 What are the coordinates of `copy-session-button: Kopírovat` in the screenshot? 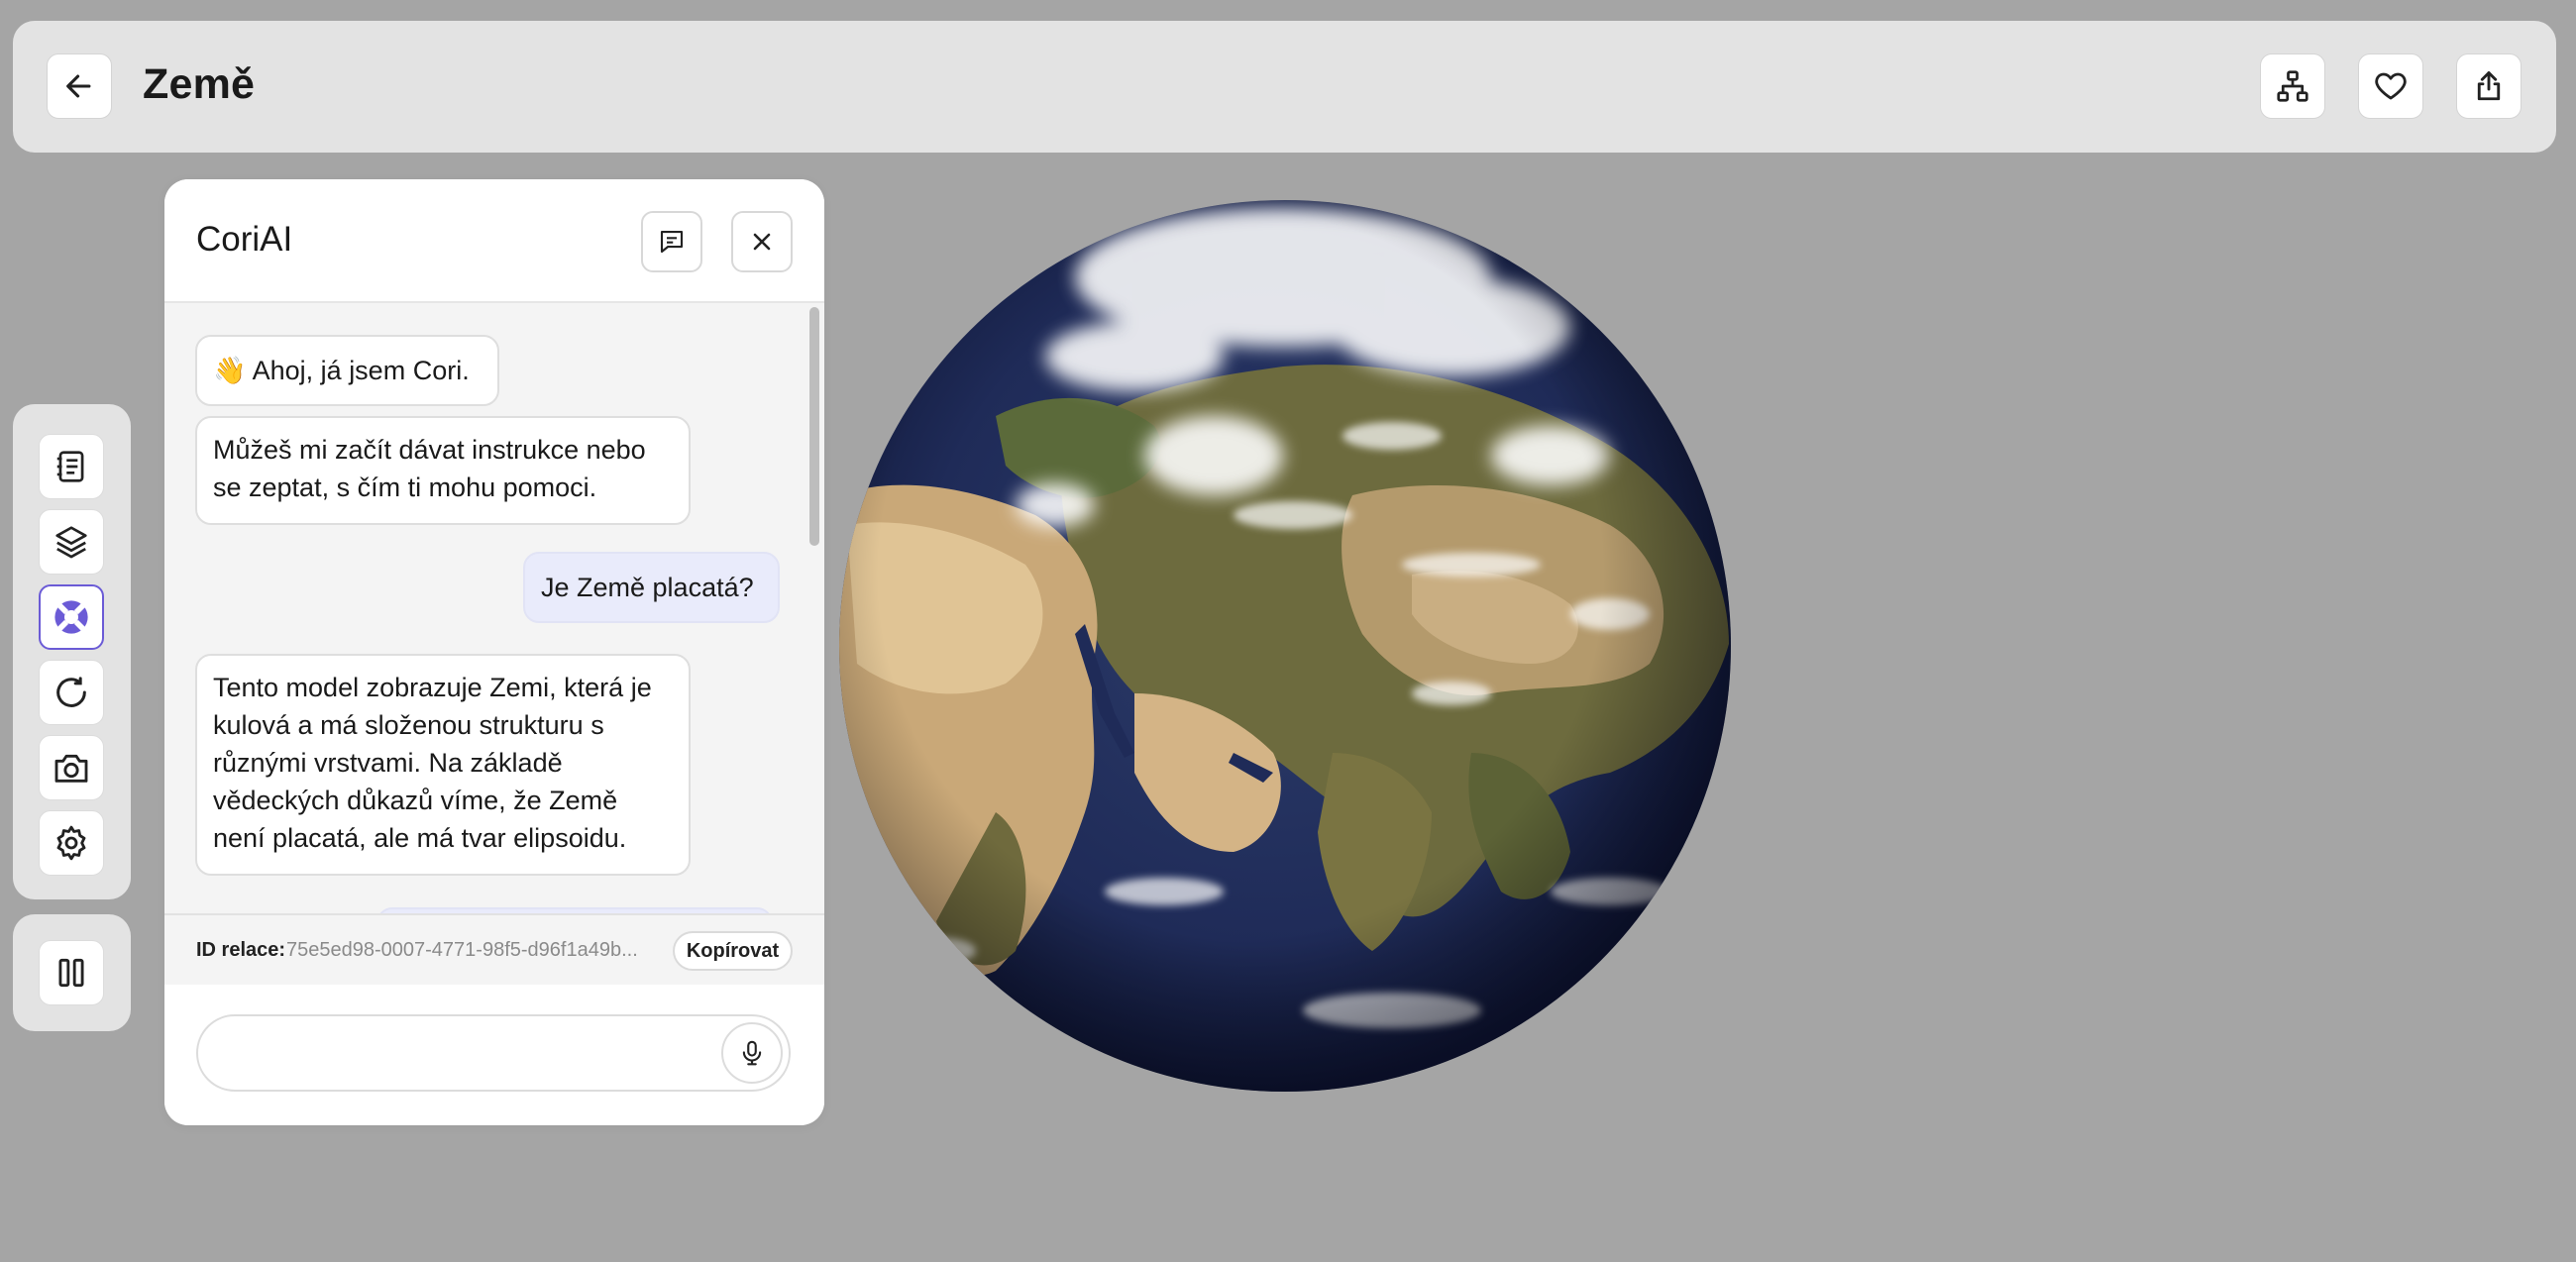 It's located at (733, 951).